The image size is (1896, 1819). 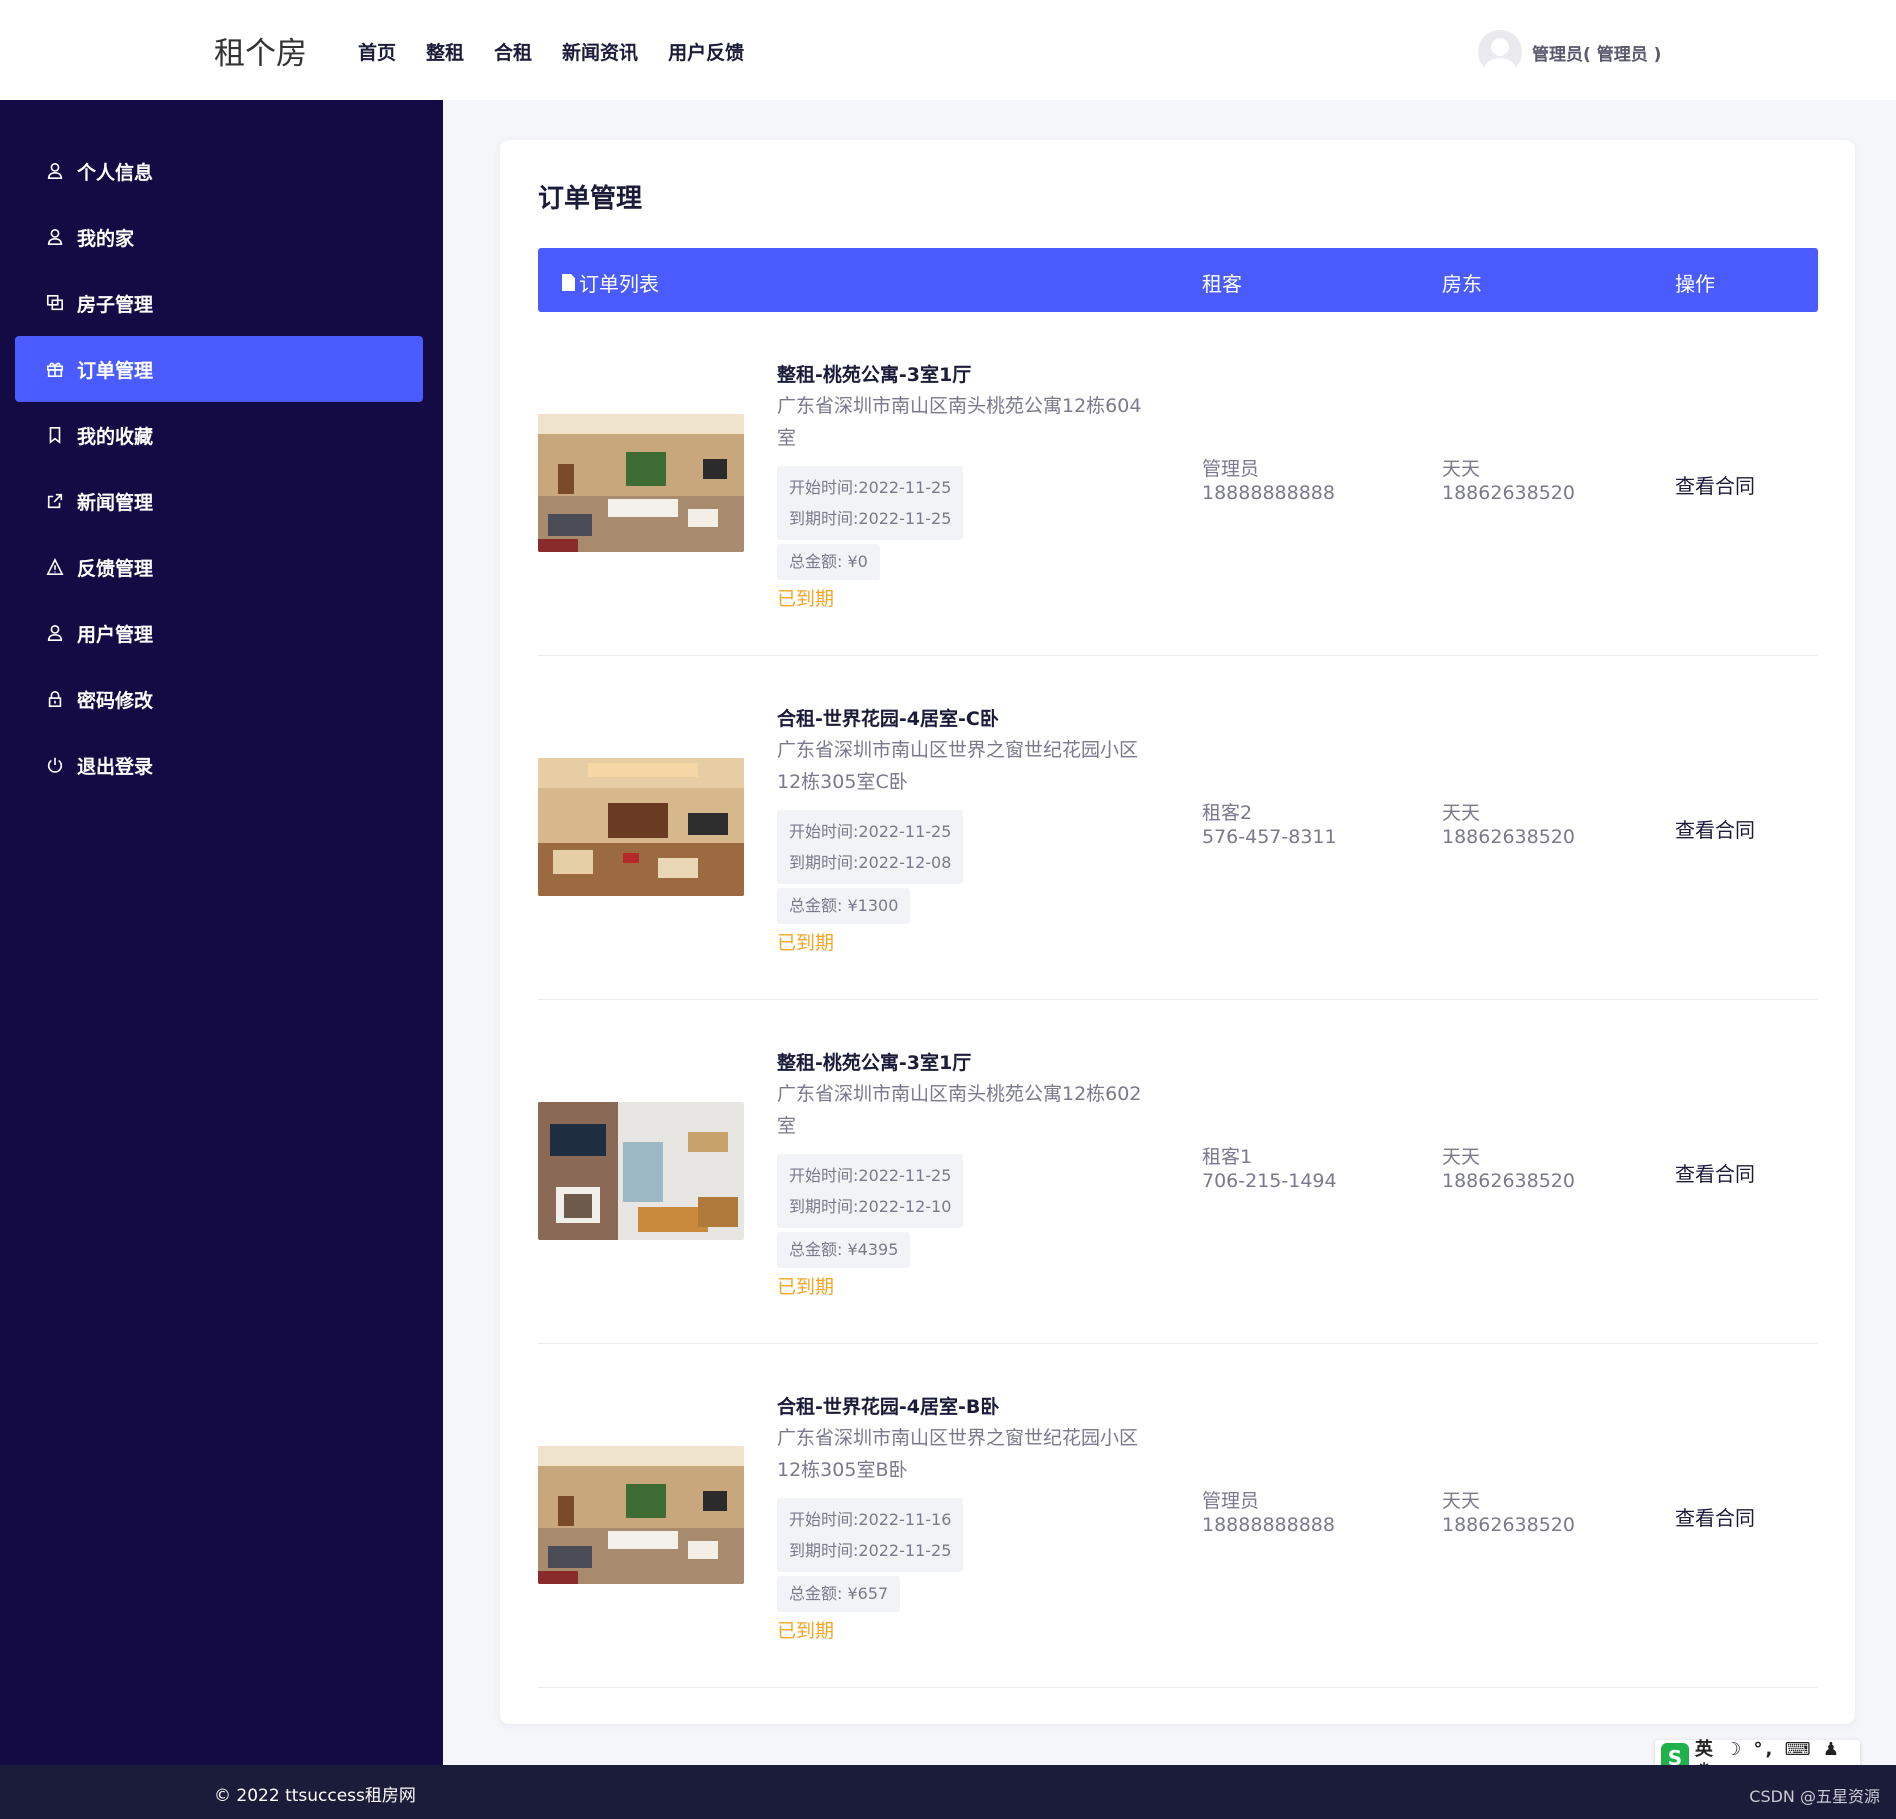 What do you see at coordinates (590, 199) in the screenshot?
I see `page-title: 订单管理` at bounding box center [590, 199].